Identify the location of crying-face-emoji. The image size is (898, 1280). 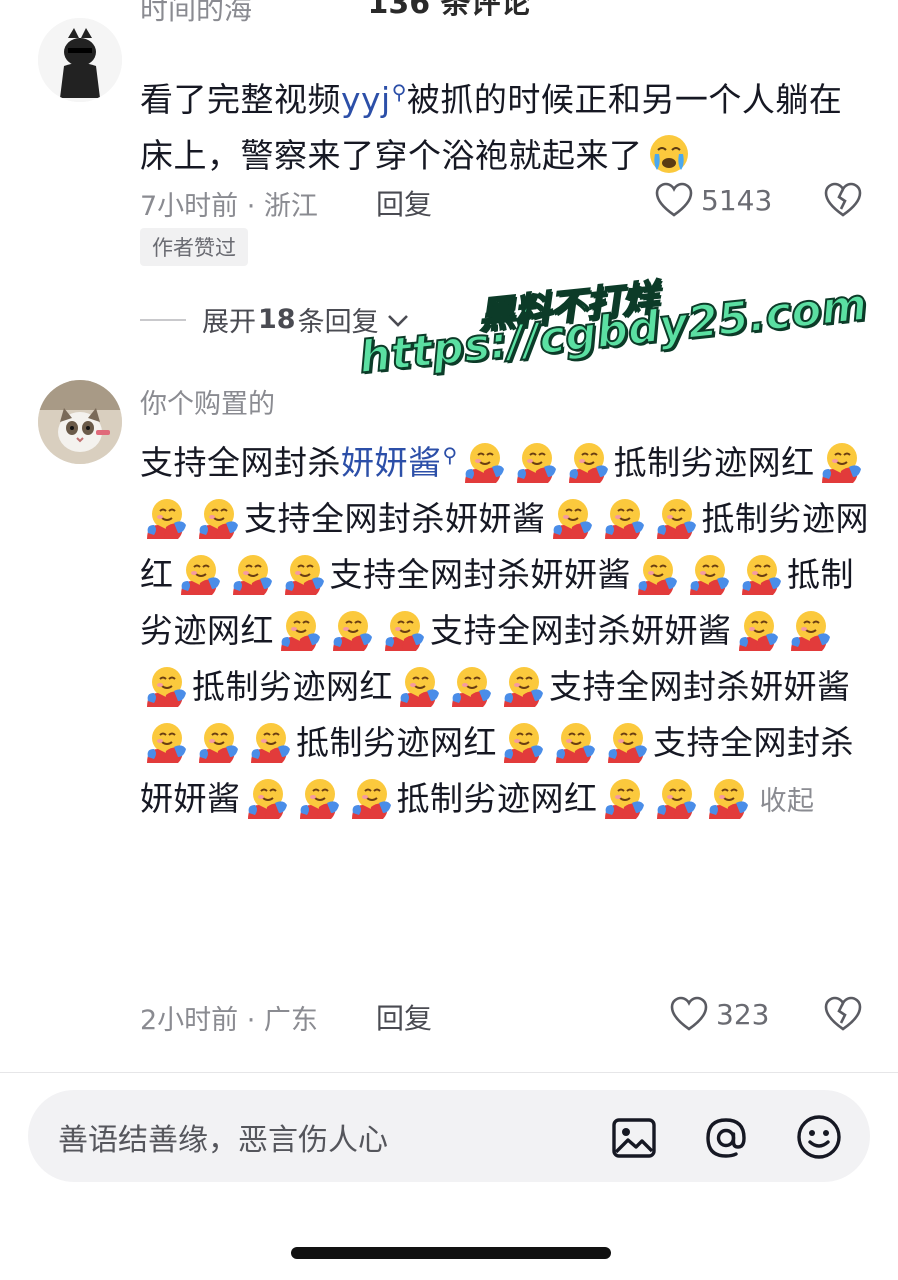
(669, 154).